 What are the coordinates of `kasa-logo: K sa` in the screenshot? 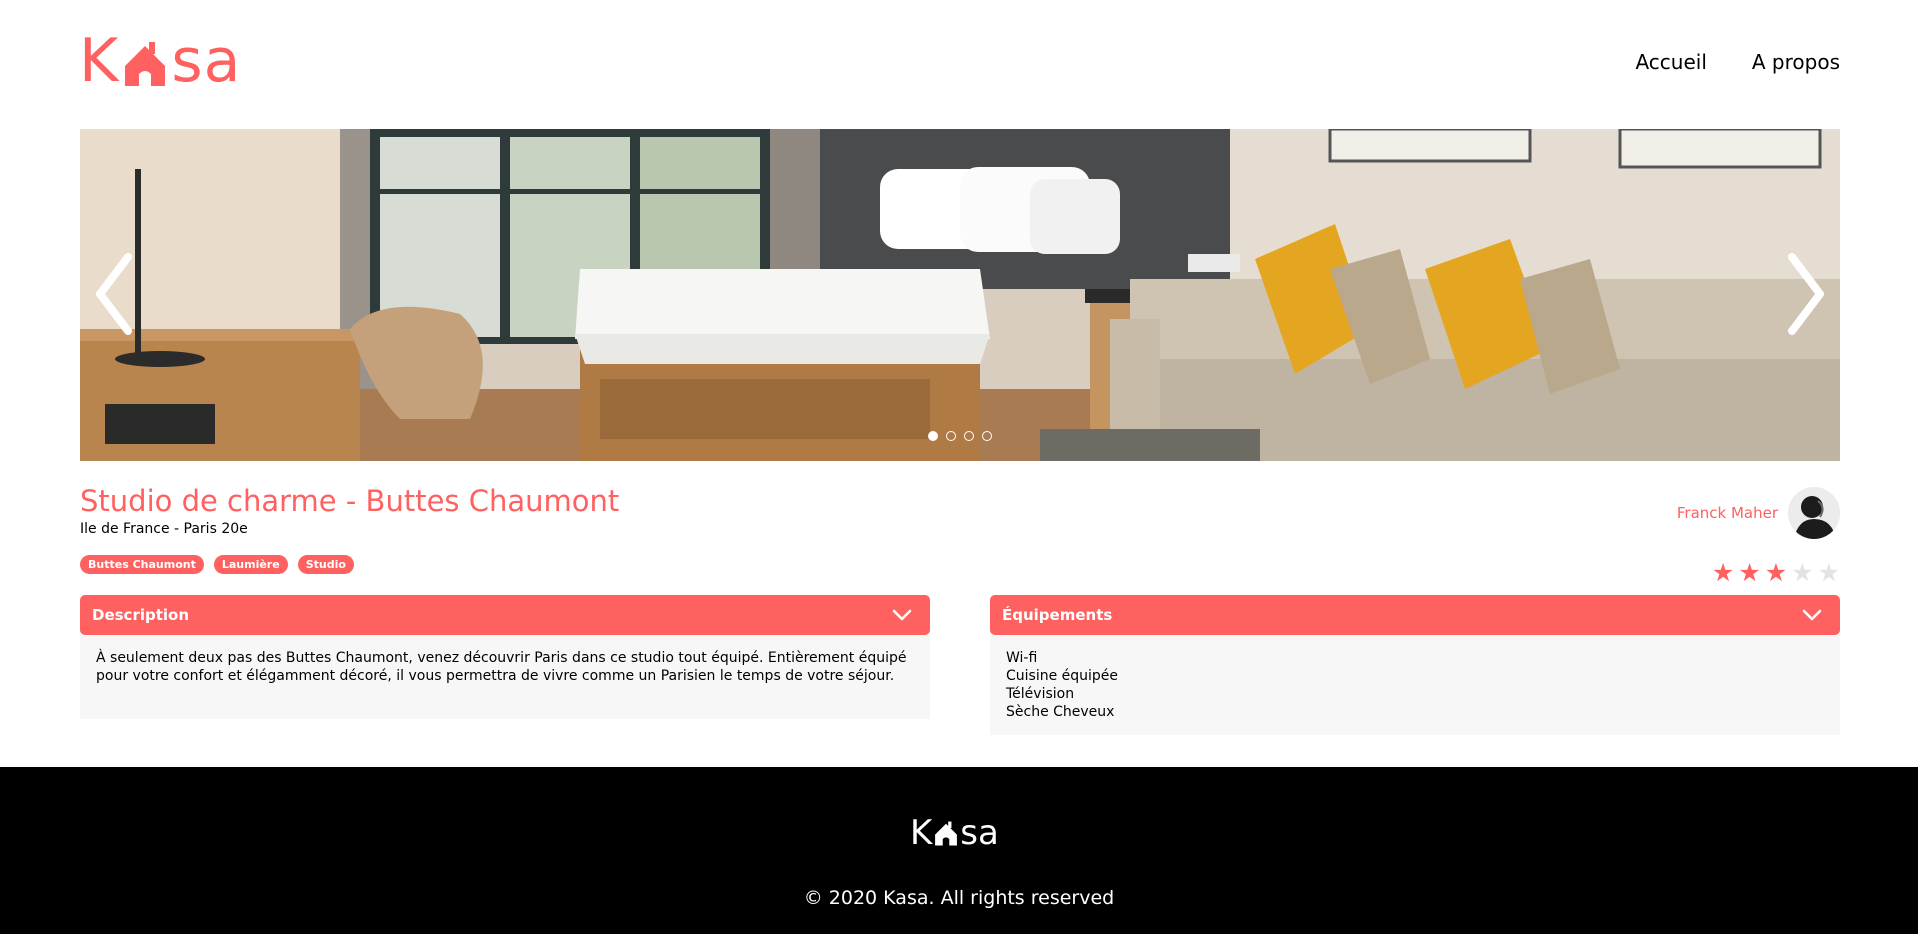 It's located at (160, 61).